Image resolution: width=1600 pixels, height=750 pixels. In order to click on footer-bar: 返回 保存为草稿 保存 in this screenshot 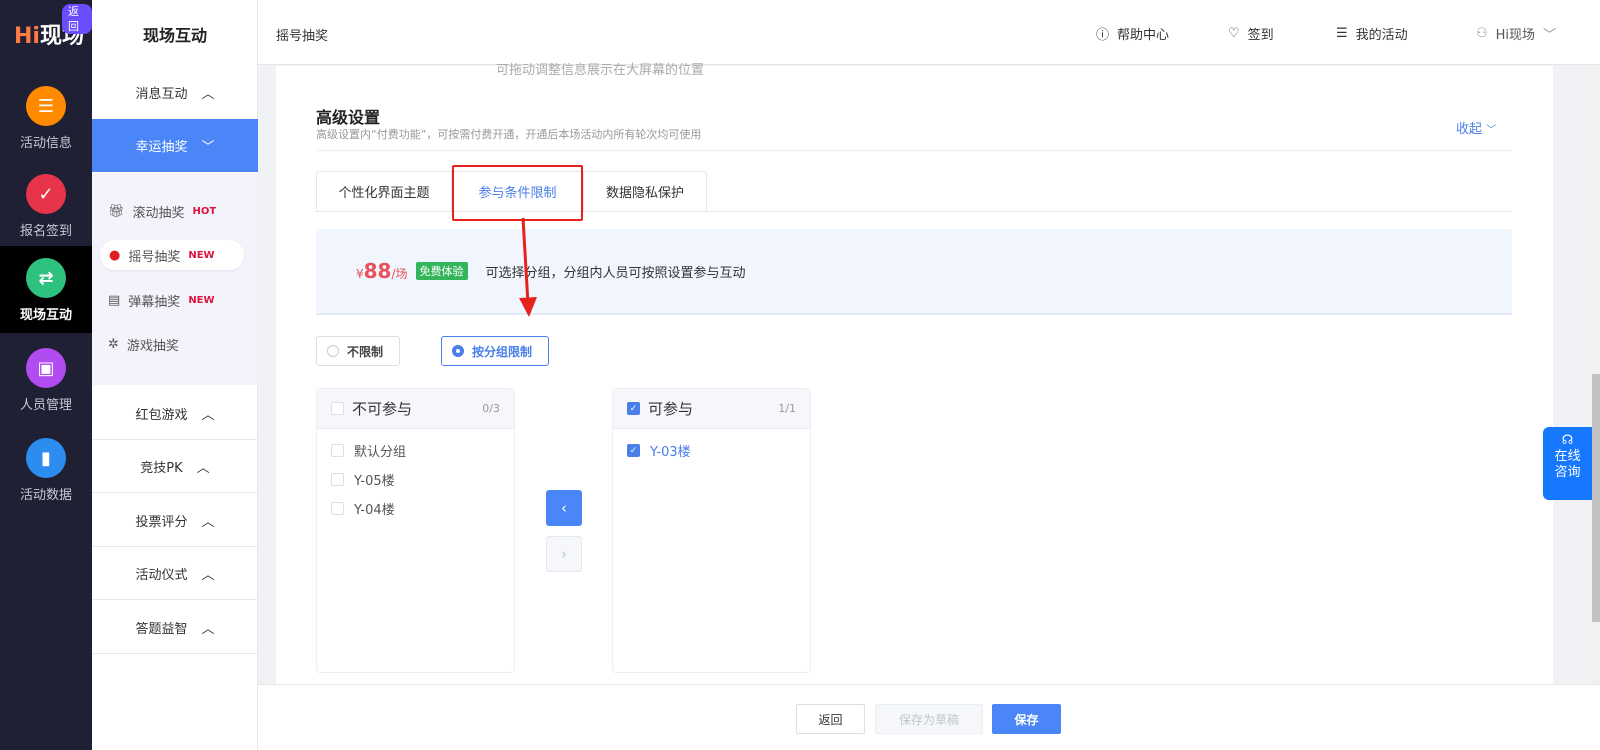, I will do `click(929, 717)`.